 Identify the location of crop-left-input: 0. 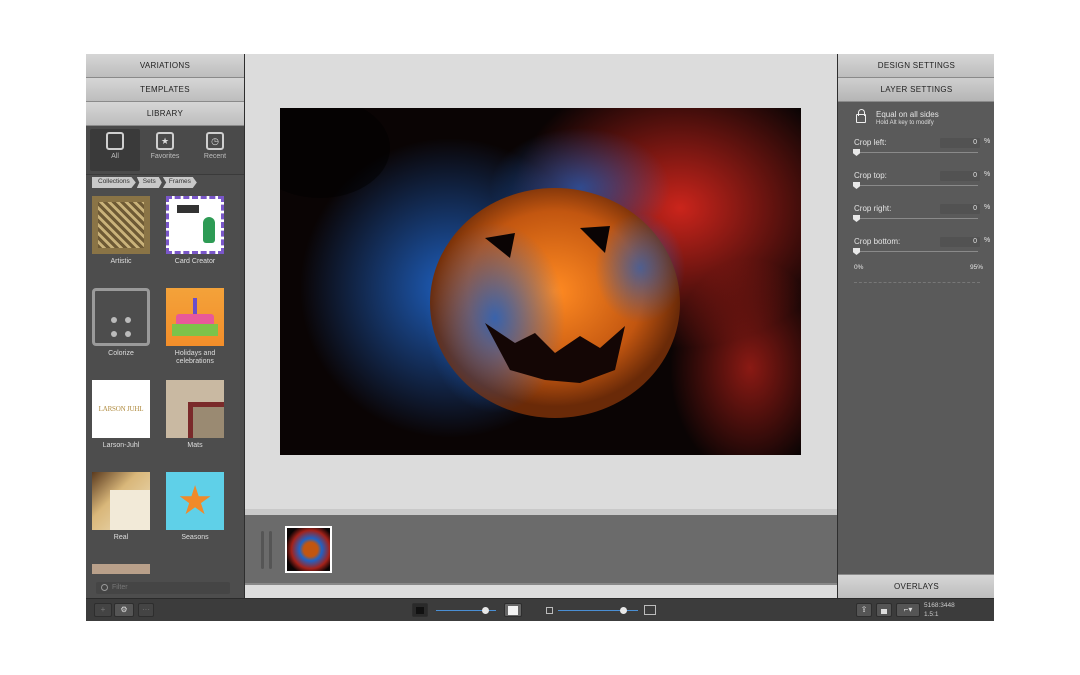
(960, 143).